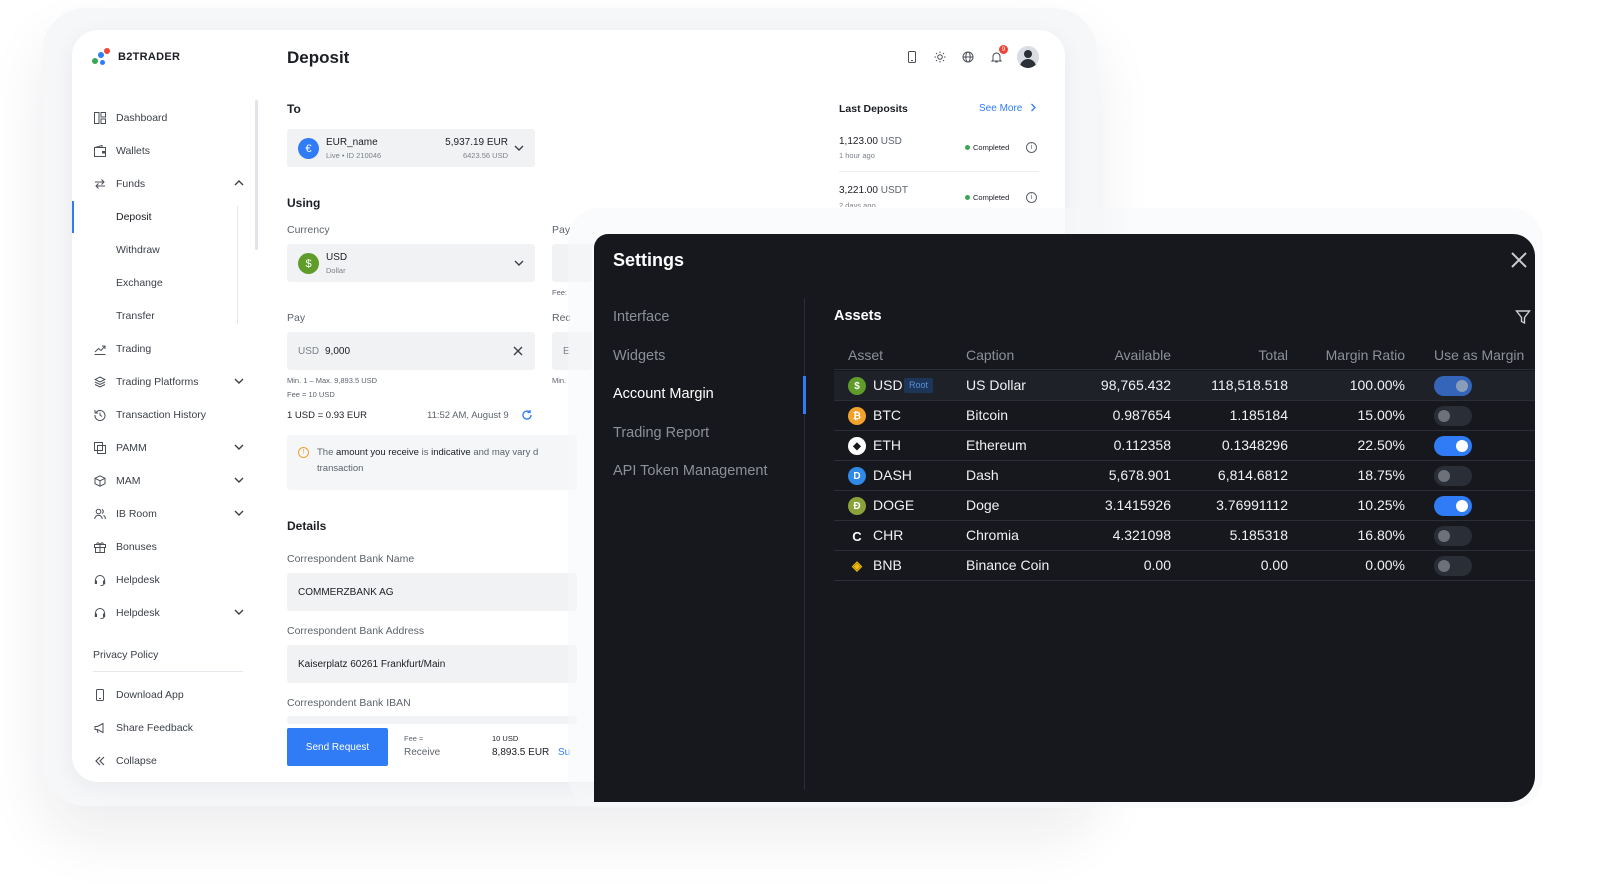 The image size is (1606, 892). What do you see at coordinates (294, 109) in the screenshot?
I see `to-section-title: To` at bounding box center [294, 109].